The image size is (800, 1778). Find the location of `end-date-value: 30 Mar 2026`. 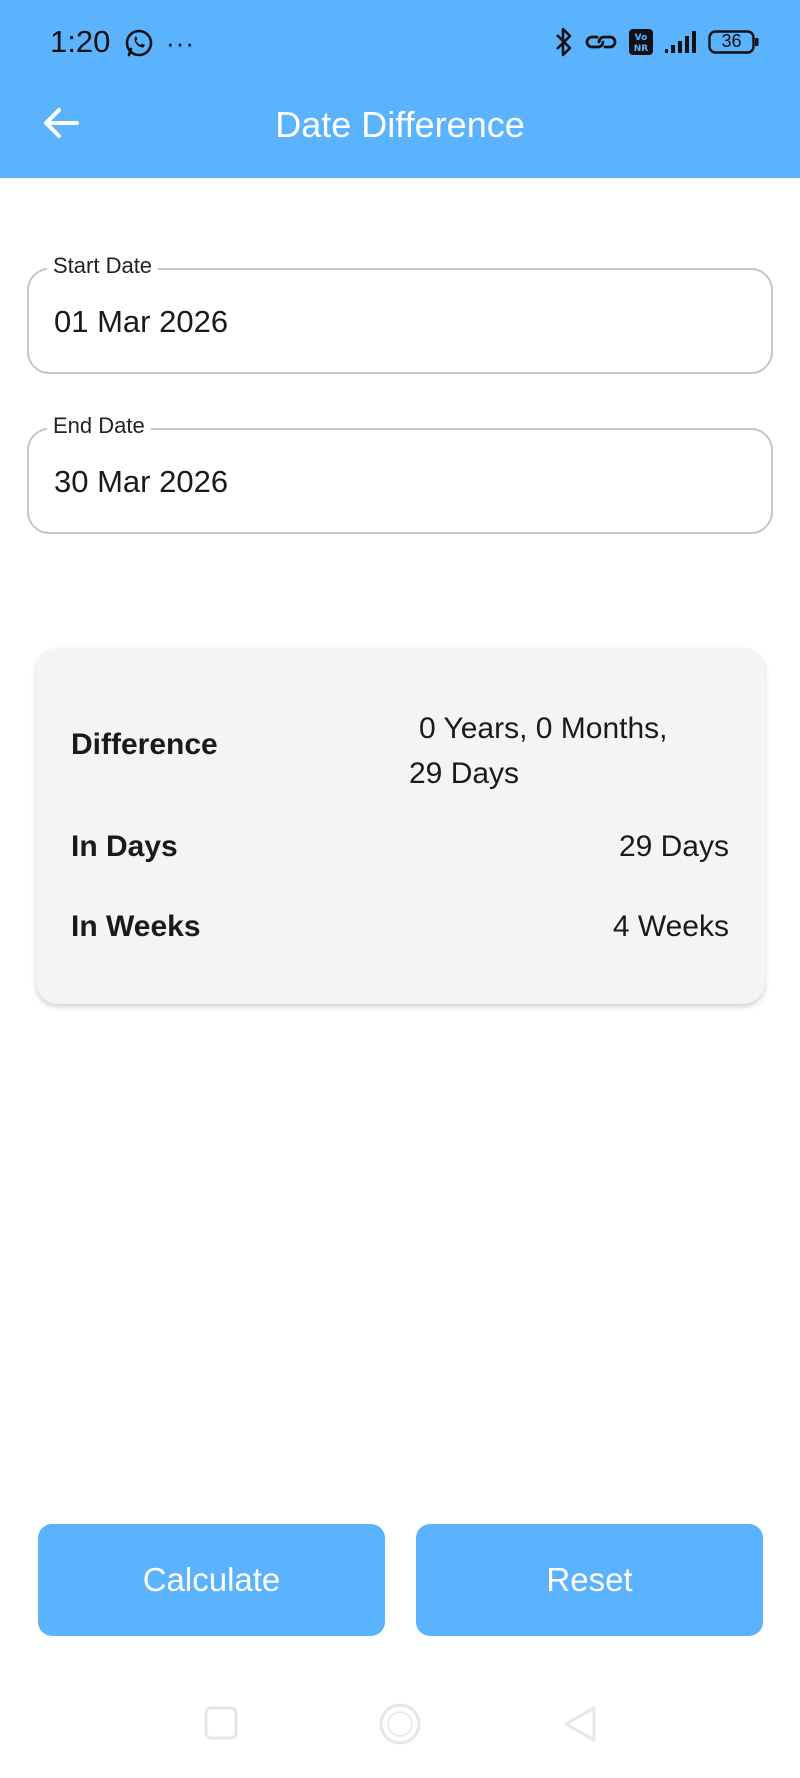

end-date-value: 30 Mar 2026 is located at coordinates (141, 481).